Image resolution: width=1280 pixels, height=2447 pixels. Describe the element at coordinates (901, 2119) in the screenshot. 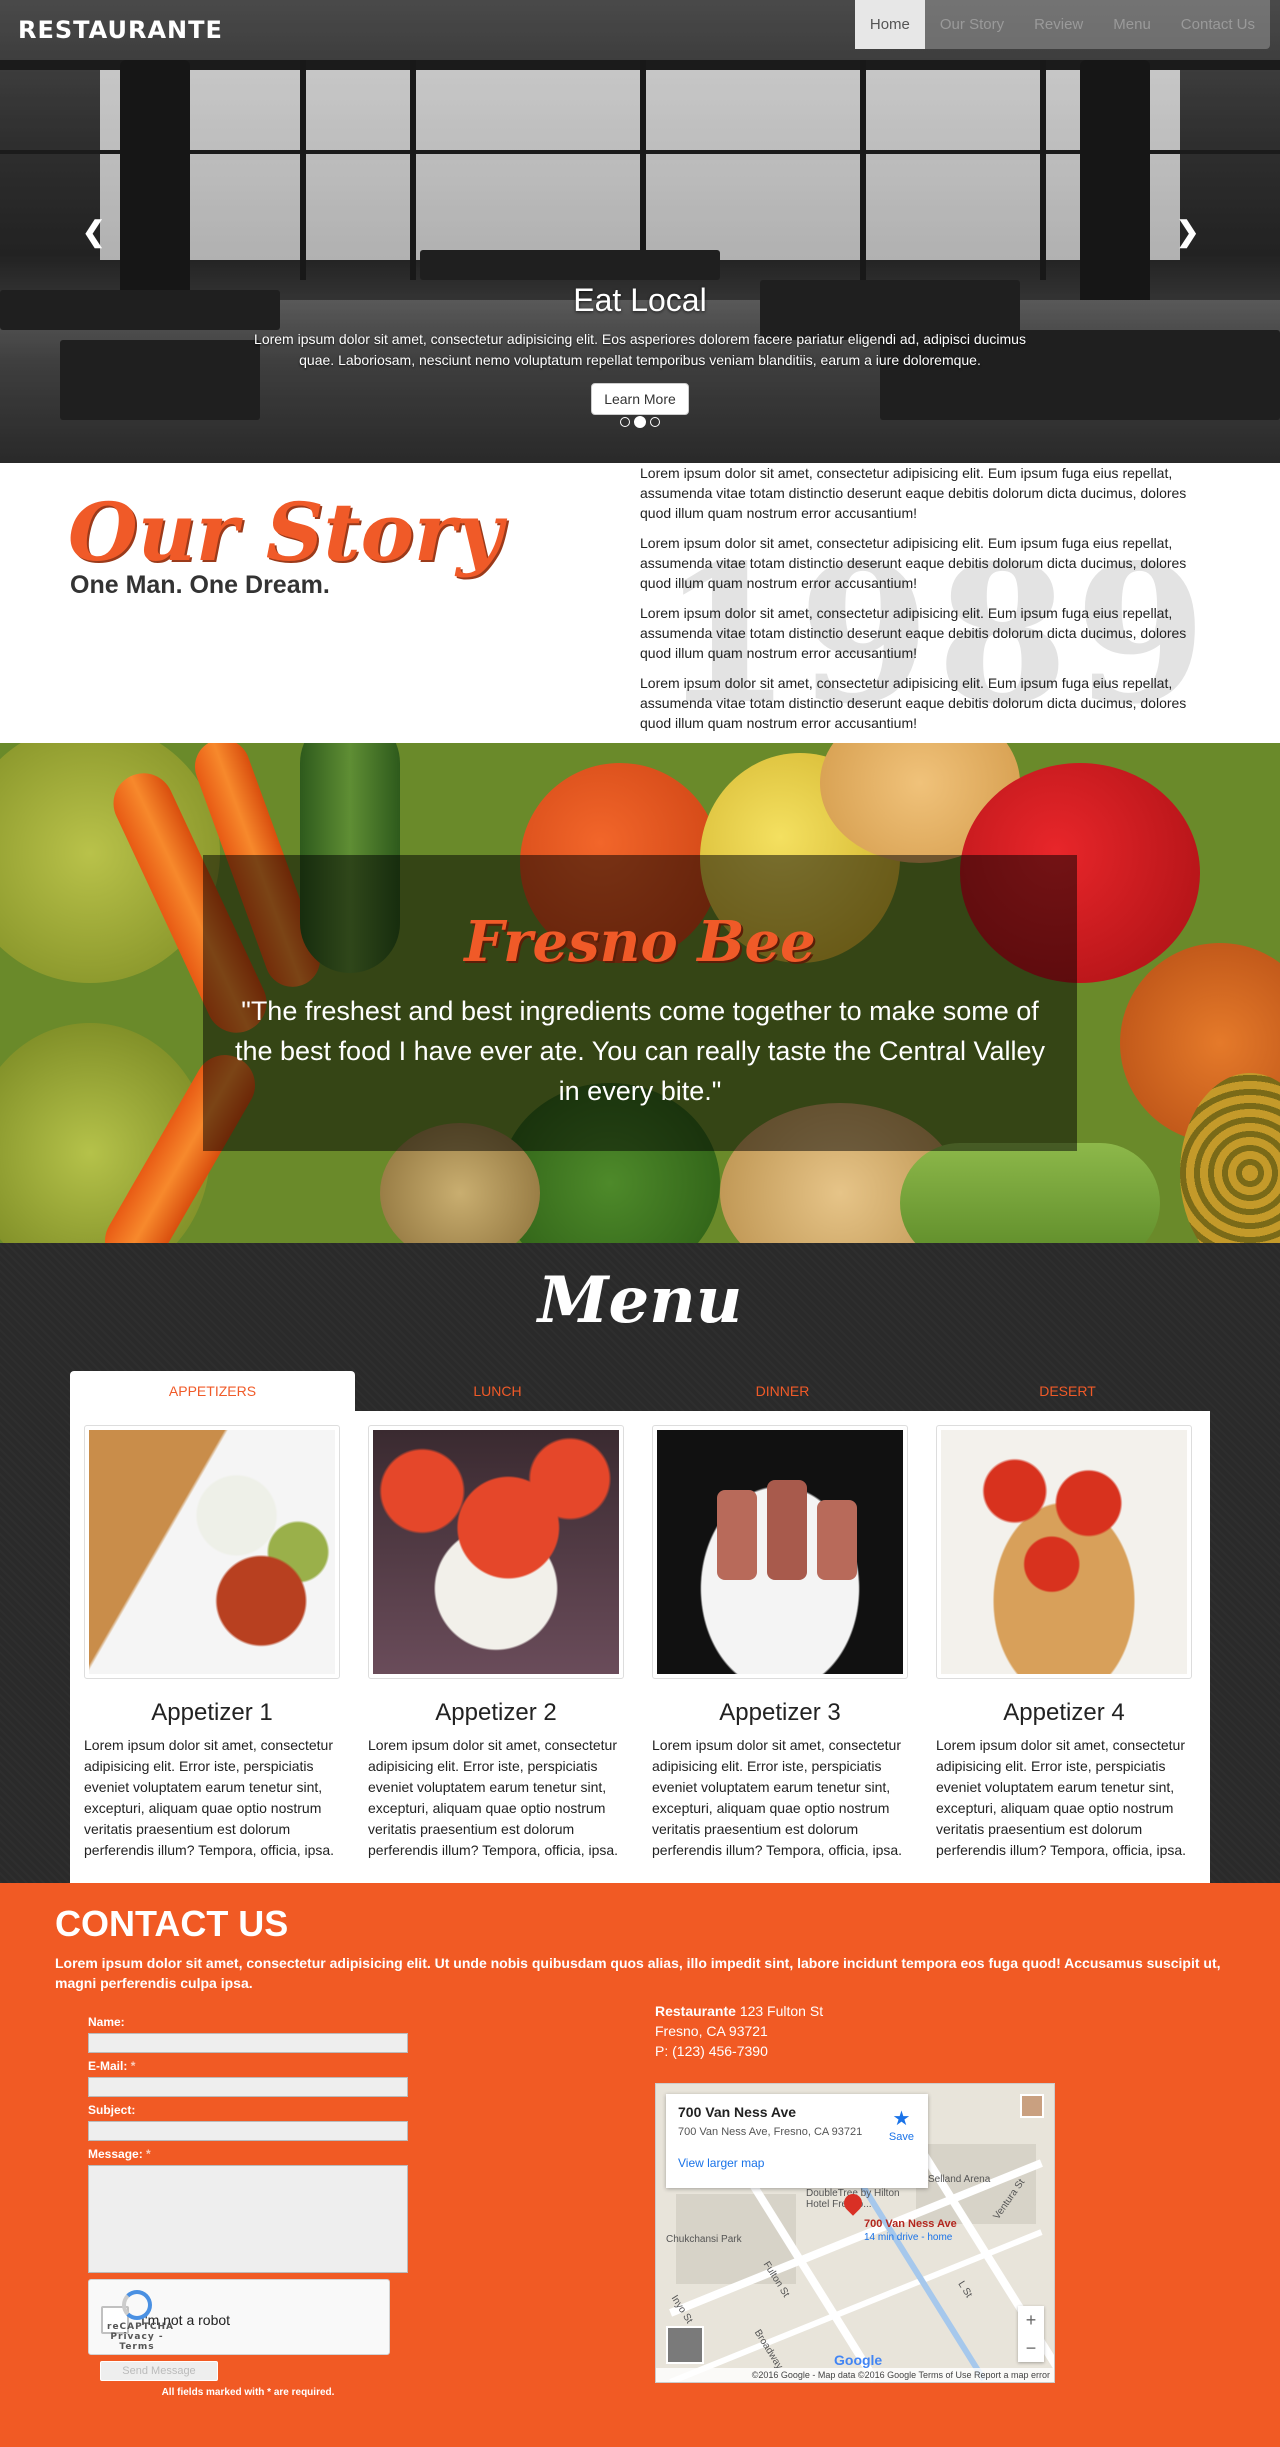

I see `star-icon: ★` at that location.